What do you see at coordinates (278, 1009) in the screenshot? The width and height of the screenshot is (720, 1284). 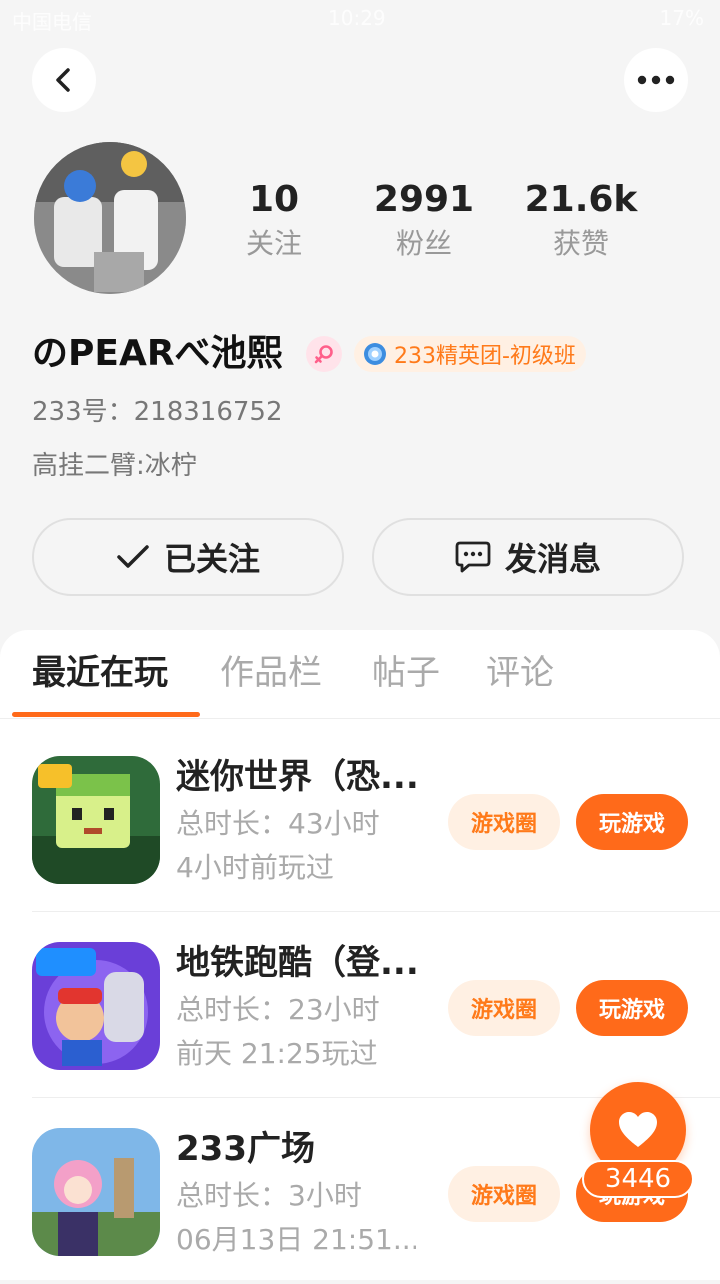 I see `game-duration: 总时长：23小时` at bounding box center [278, 1009].